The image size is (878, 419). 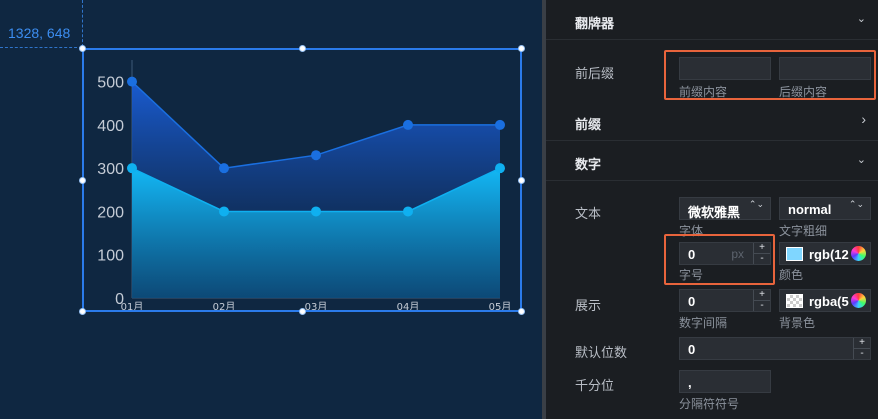 I want to click on thousands-caption: 分隔符符号, so click(x=709, y=404).